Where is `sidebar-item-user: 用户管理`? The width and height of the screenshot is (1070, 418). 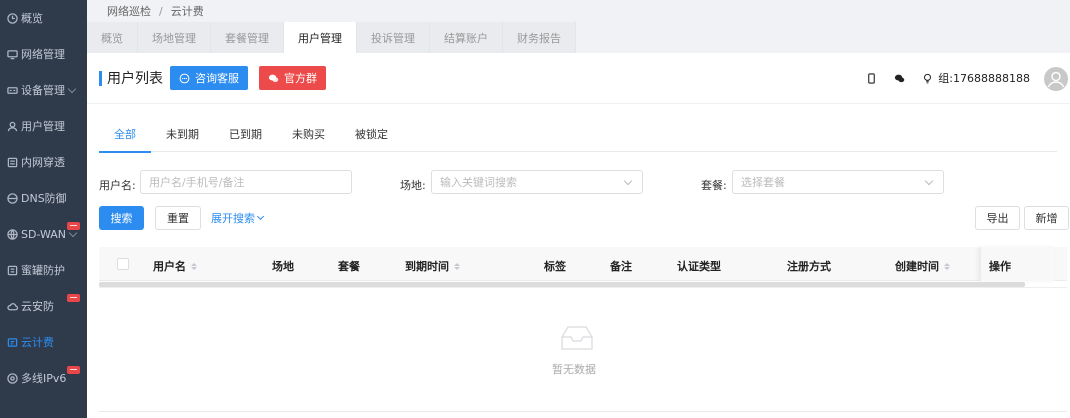
sidebar-item-user: 用户管理 is located at coordinates (43, 126).